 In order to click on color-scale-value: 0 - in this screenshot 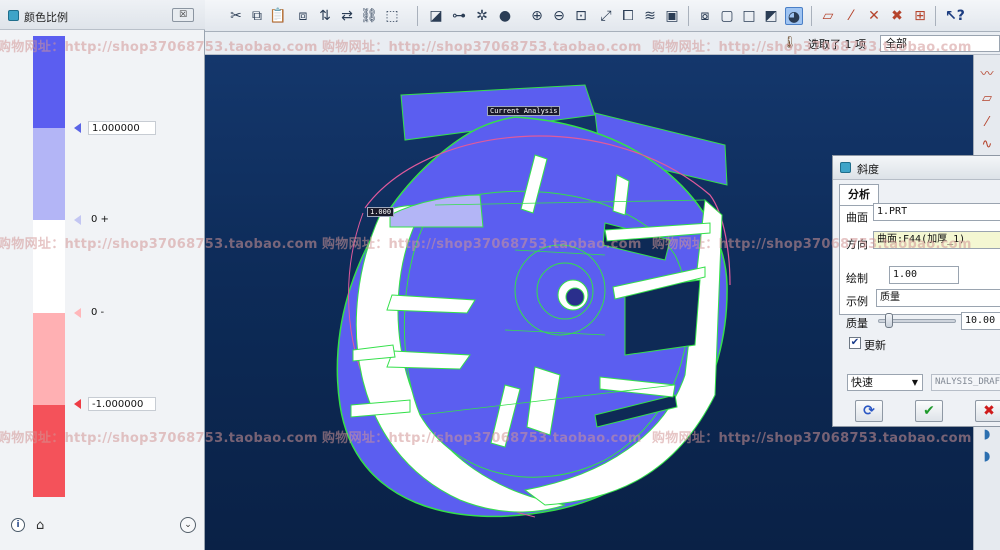, I will do `click(98, 312)`.